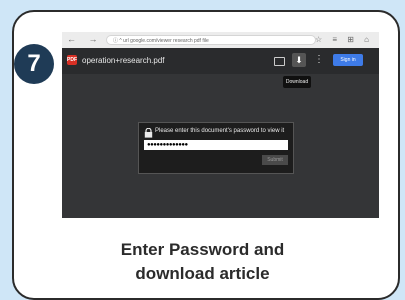 The height and width of the screenshot is (300, 405). I want to click on print-icon, so click(279, 61).